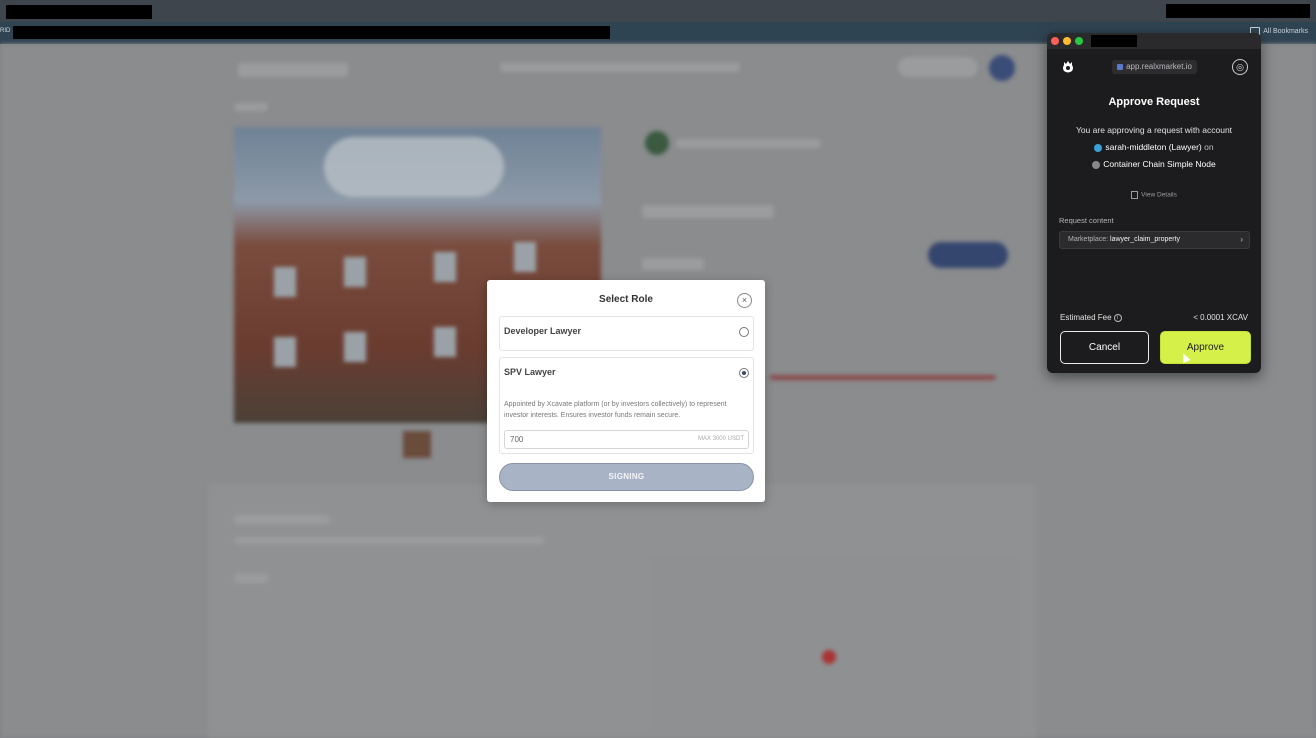 The width and height of the screenshot is (1316, 738). Describe the element at coordinates (1145, 239) in the screenshot. I see `request-value: lawyer_claim_property` at that location.